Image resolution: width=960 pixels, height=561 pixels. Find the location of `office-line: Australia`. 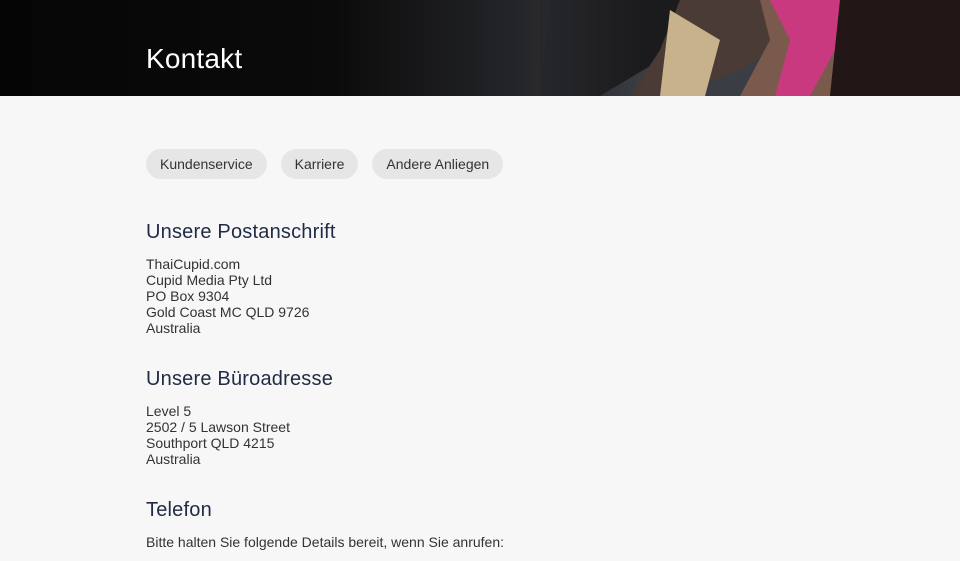

office-line: Australia is located at coordinates (173, 459).